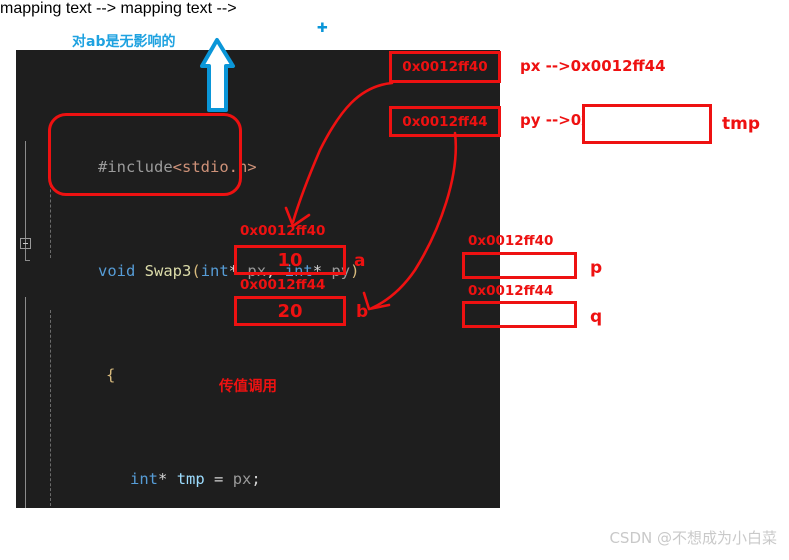 The image size is (789, 560). Describe the element at coordinates (596, 268) in the screenshot. I see `label-p: p` at that location.